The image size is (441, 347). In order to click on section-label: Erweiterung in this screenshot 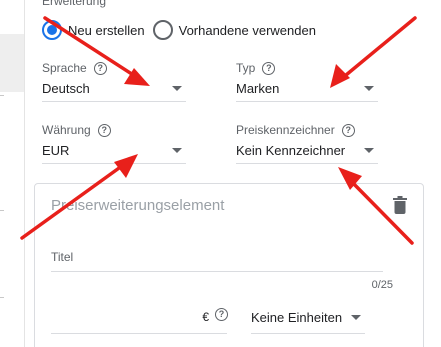, I will do `click(74, 4)`.